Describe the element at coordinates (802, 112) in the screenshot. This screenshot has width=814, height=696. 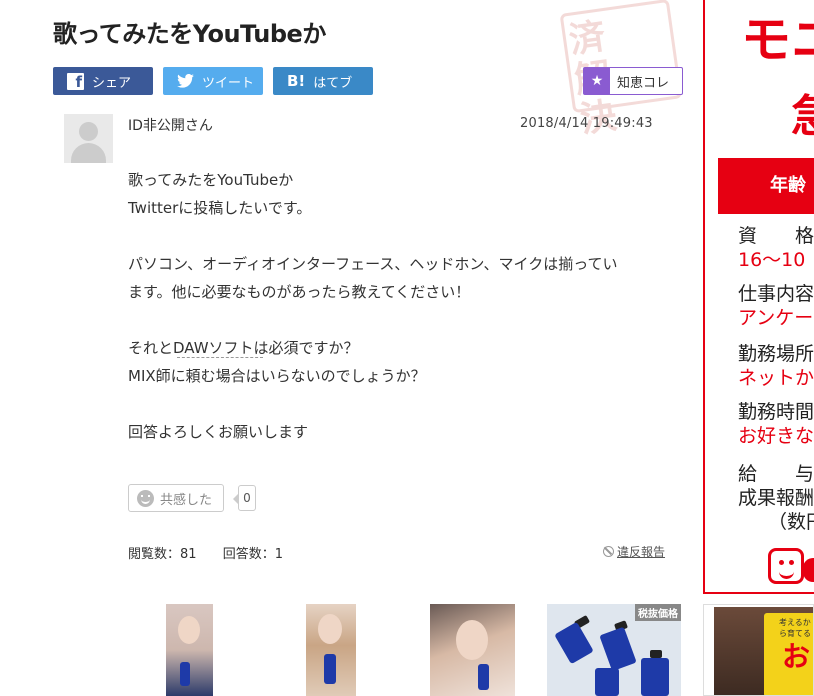
I see `ad-headline-2: 急` at that location.